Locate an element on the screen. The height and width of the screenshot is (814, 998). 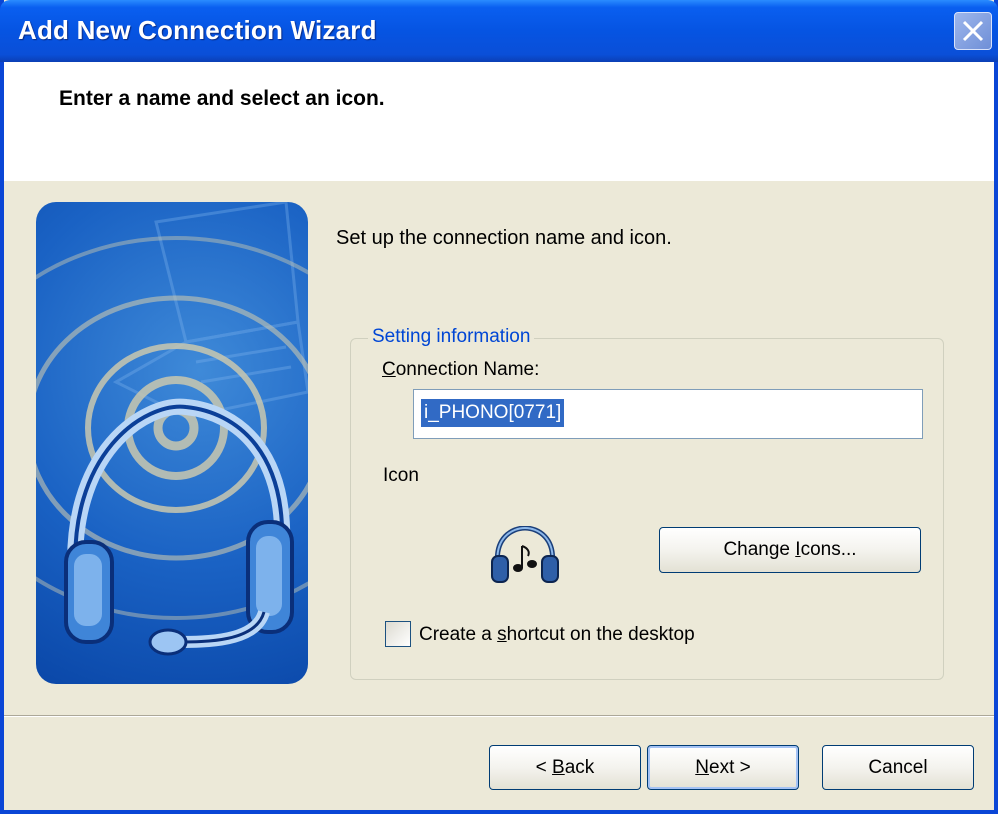
shortcut-label: Create a shortcut on the desktop is located at coordinates (557, 635).